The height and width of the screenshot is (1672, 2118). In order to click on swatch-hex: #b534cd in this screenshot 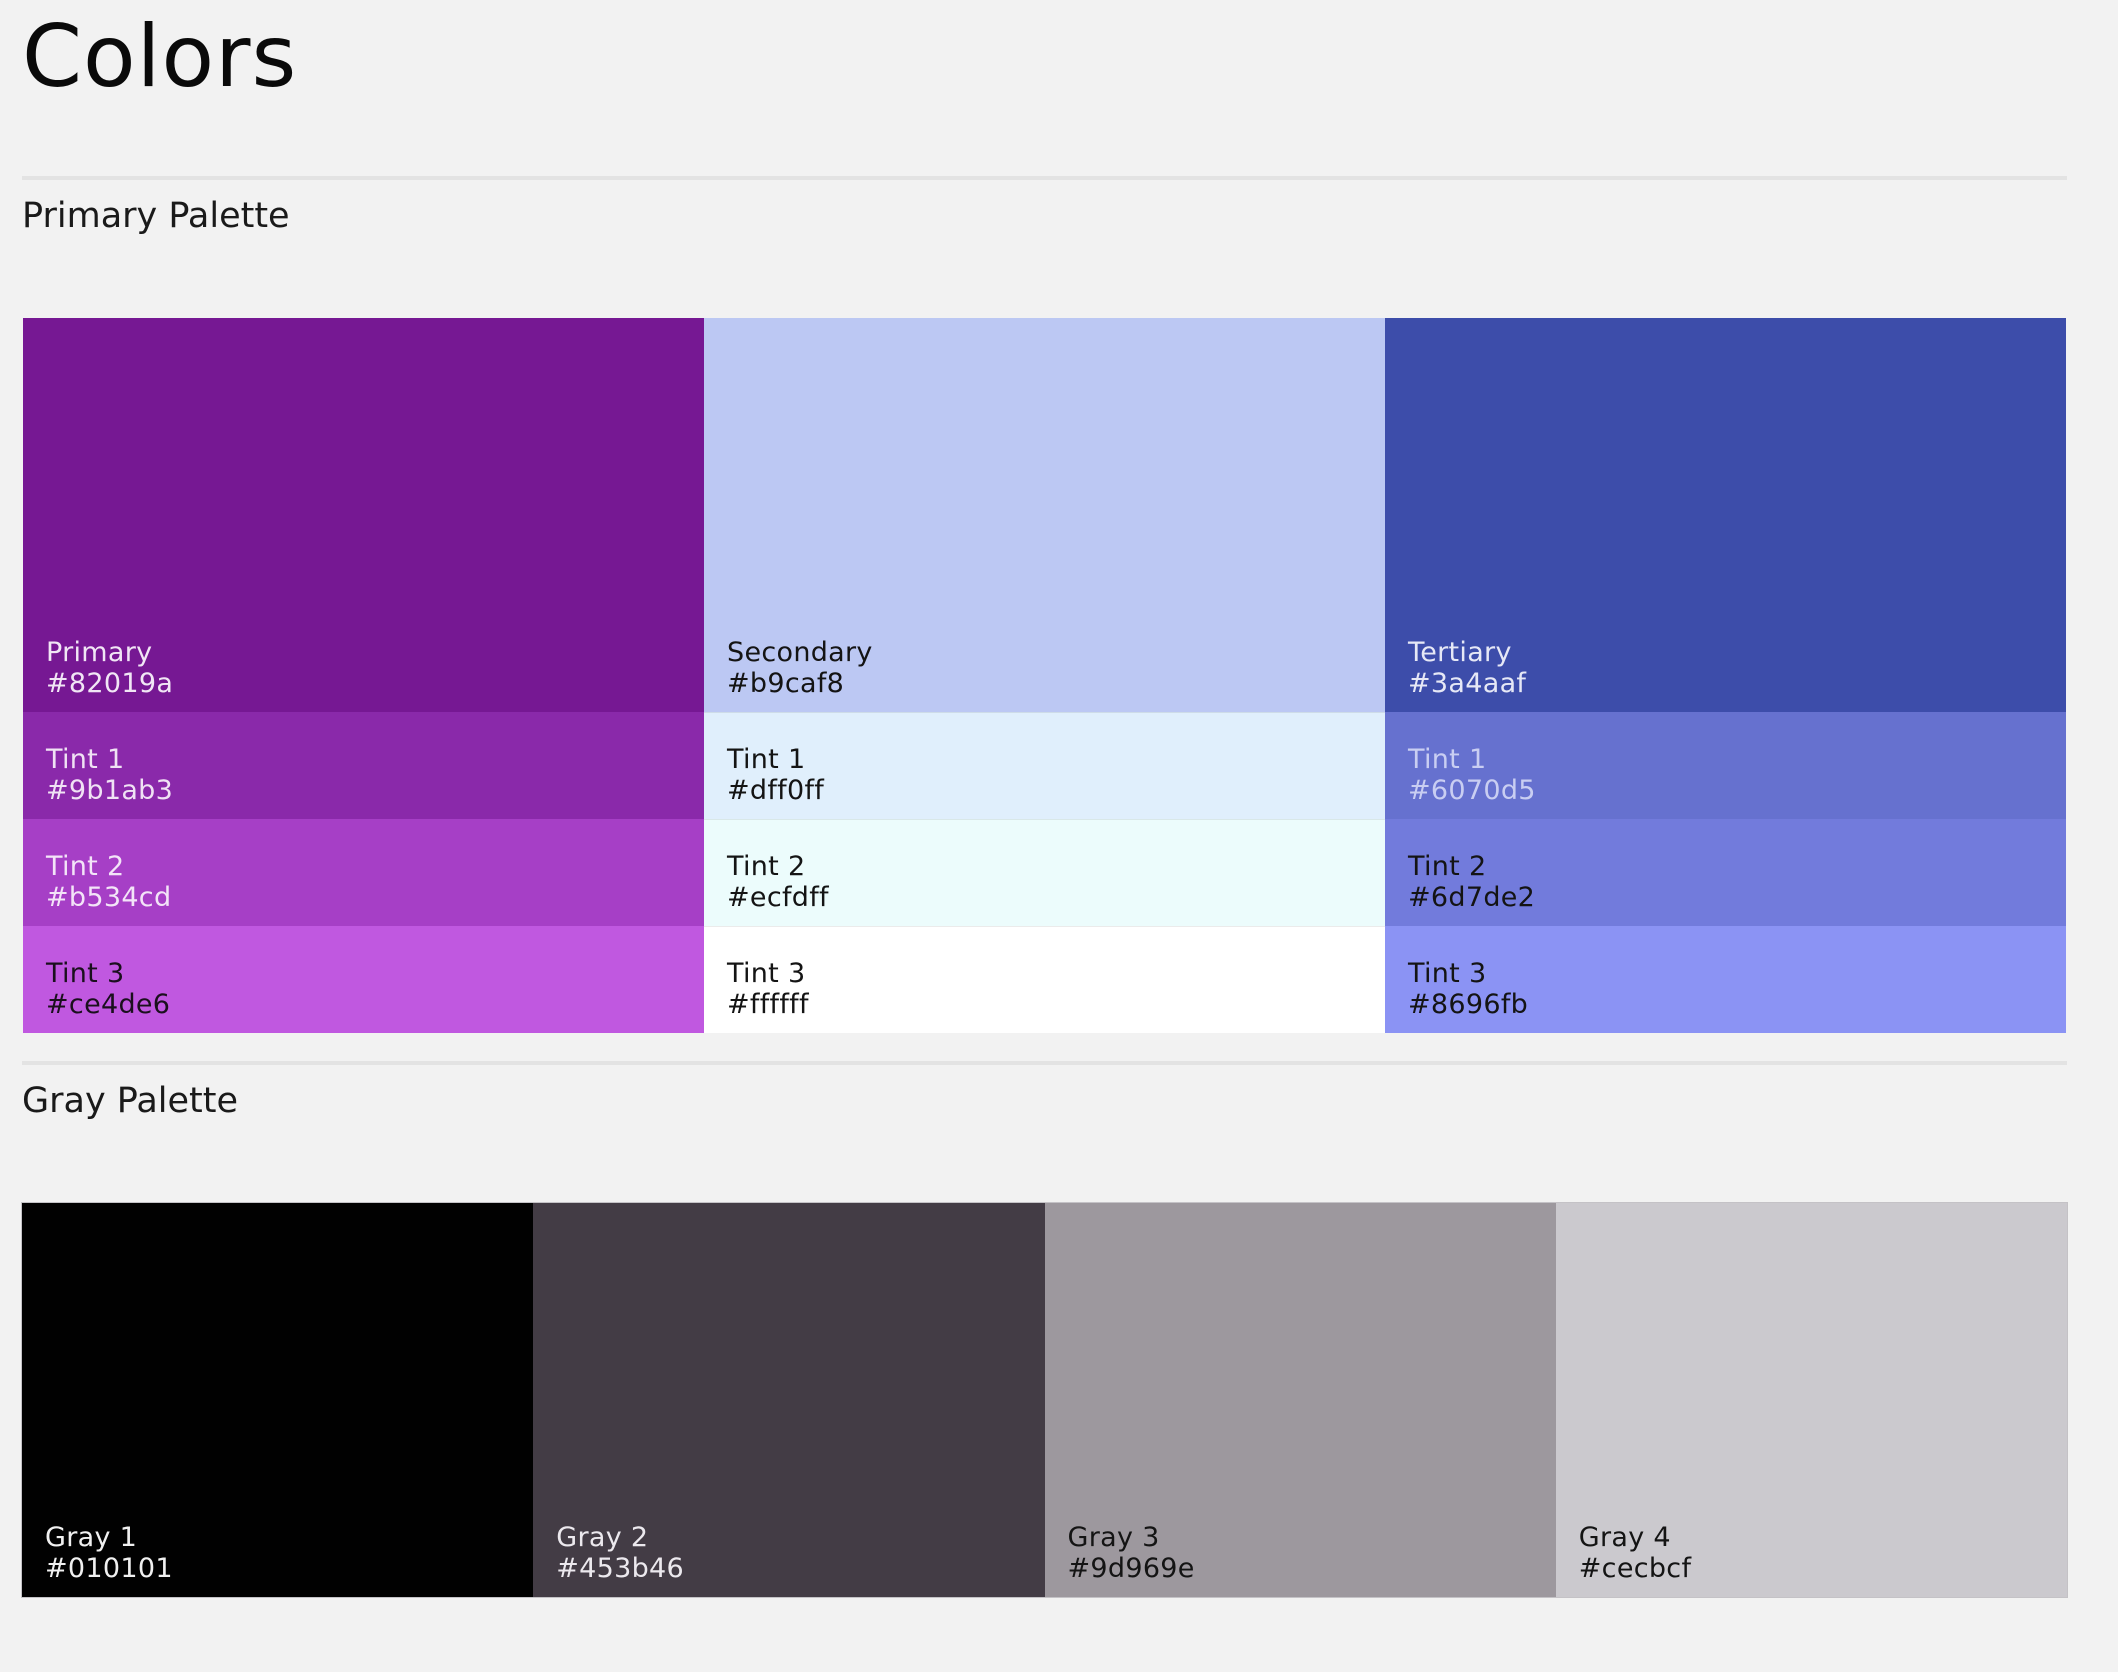, I will do `click(109, 898)`.